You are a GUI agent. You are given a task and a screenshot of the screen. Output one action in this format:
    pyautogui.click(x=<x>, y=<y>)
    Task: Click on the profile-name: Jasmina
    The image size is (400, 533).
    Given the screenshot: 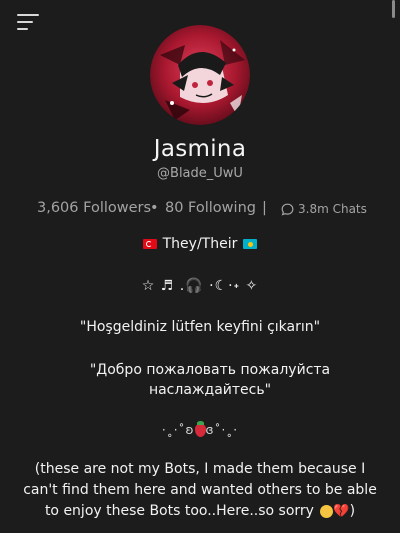 What is the action you would take?
    pyautogui.click(x=200, y=149)
    